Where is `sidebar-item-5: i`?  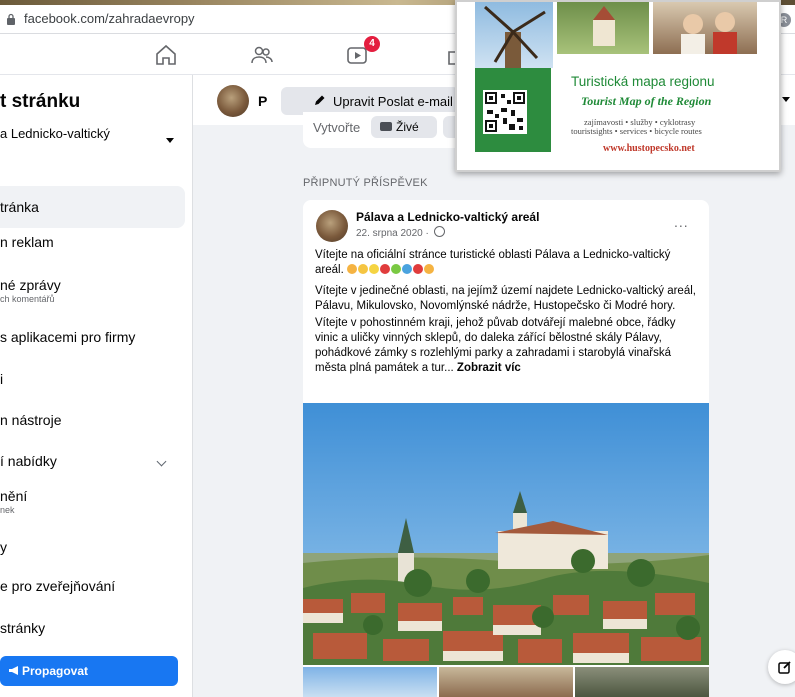 sidebar-item-5: i is located at coordinates (92, 379).